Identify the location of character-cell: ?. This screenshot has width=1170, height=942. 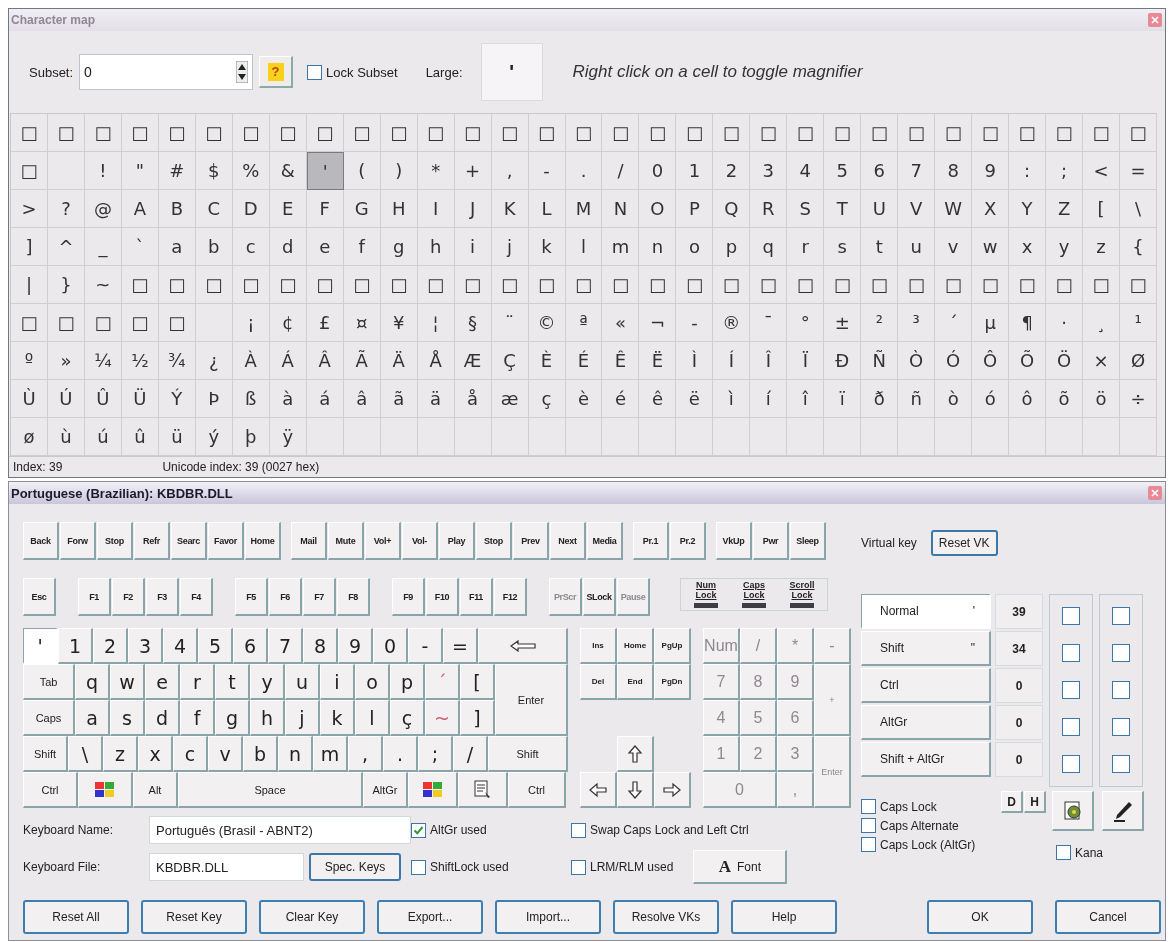
(66, 209).